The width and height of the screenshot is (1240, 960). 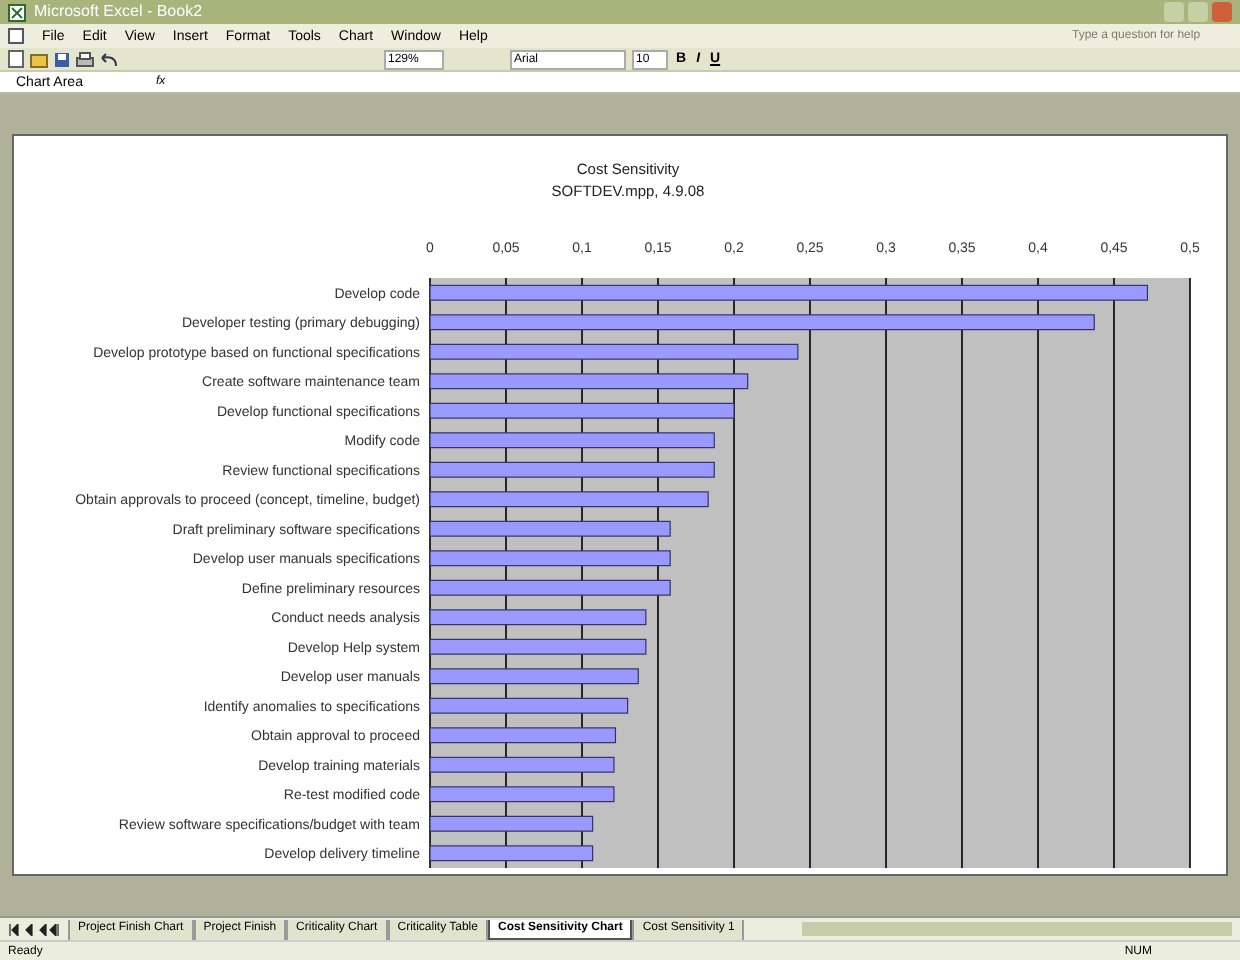 I want to click on spreadsheet-icon, so click(x=17, y=12).